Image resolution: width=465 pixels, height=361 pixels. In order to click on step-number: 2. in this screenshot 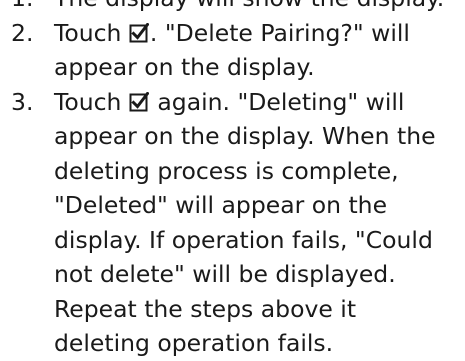, I will do `click(22, 32)`.